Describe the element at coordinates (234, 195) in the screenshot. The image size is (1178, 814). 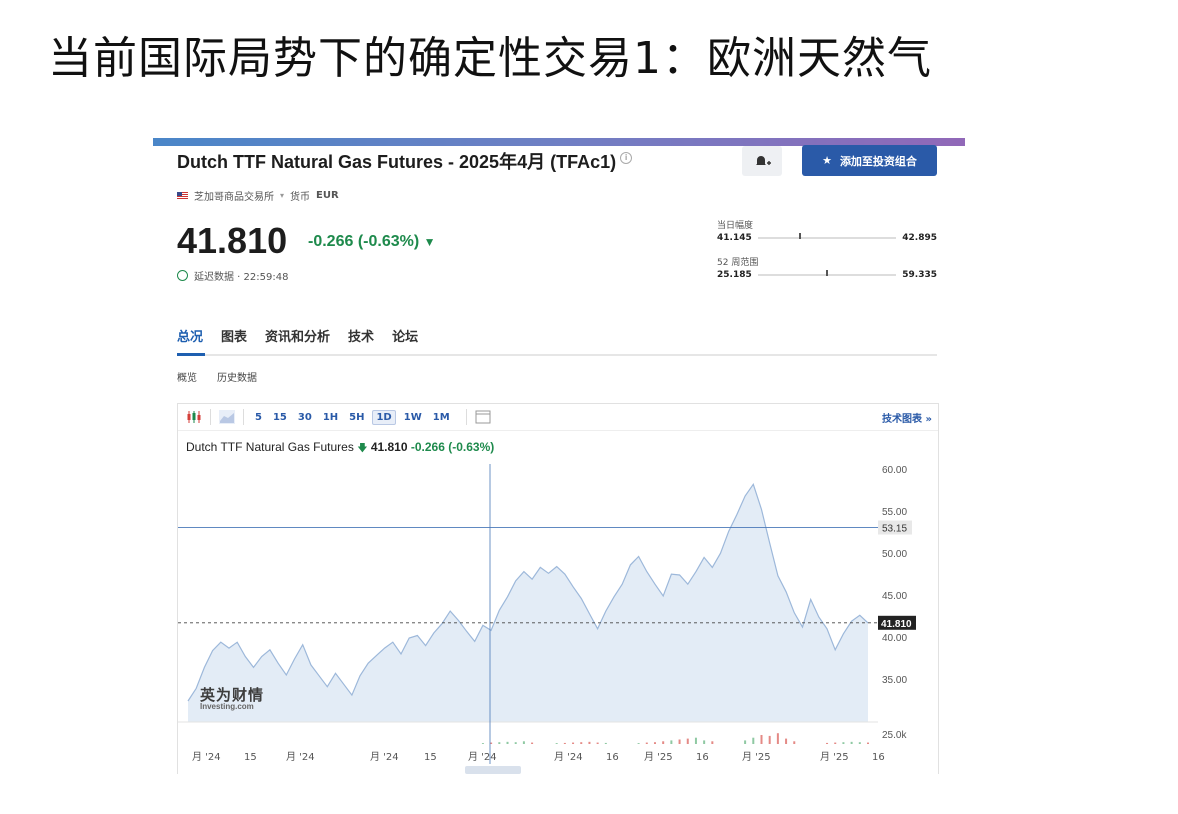
I see `exchange-name: 芝加哥商品交易所` at that location.